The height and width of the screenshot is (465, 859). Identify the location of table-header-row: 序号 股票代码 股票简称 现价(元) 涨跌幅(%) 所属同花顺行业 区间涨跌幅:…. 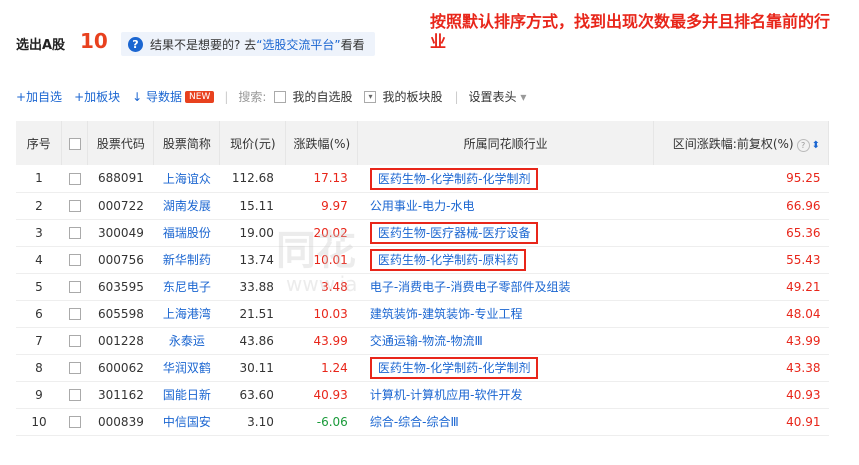
(422, 143).